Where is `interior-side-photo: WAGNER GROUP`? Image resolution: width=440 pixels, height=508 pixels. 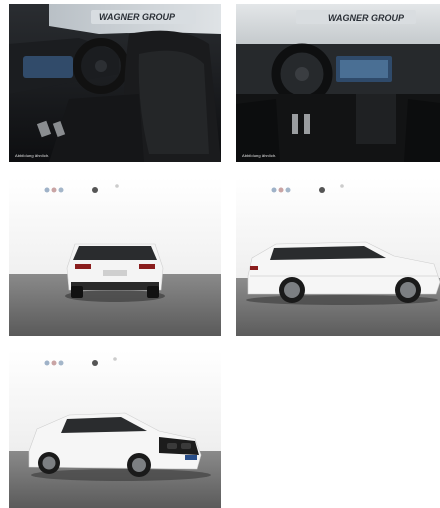 interior-side-photo: WAGNER GROUP is located at coordinates (115, 83).